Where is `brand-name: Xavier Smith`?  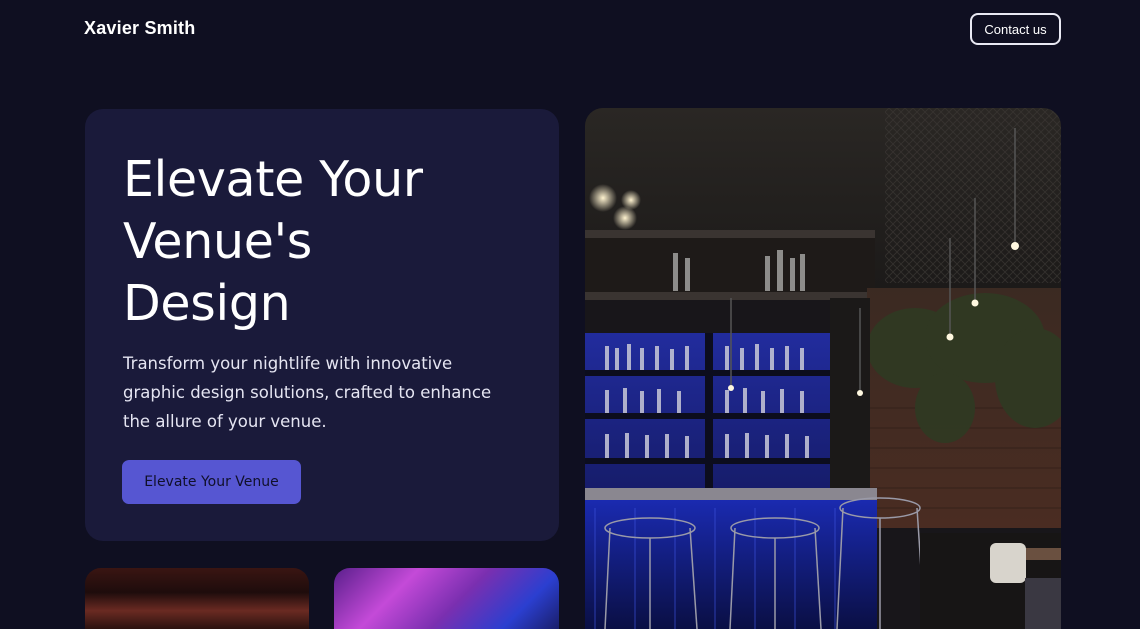 brand-name: Xavier Smith is located at coordinates (139, 28).